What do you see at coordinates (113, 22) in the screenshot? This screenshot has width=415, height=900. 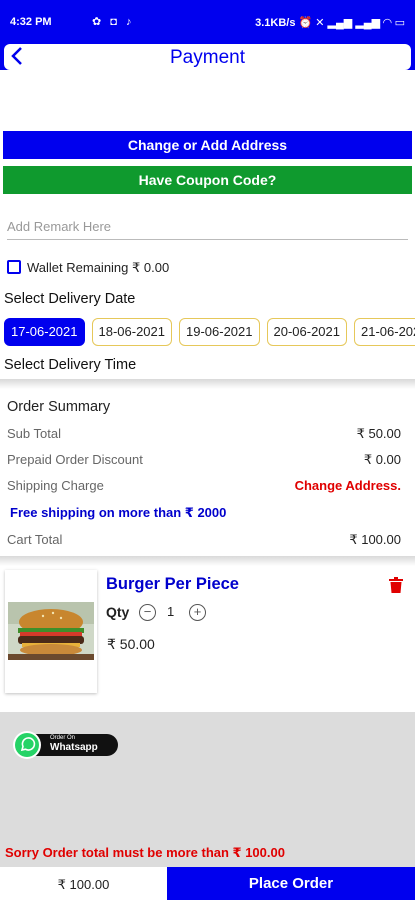 I see `status-notification-icons: ✿ ◘ ♪` at bounding box center [113, 22].